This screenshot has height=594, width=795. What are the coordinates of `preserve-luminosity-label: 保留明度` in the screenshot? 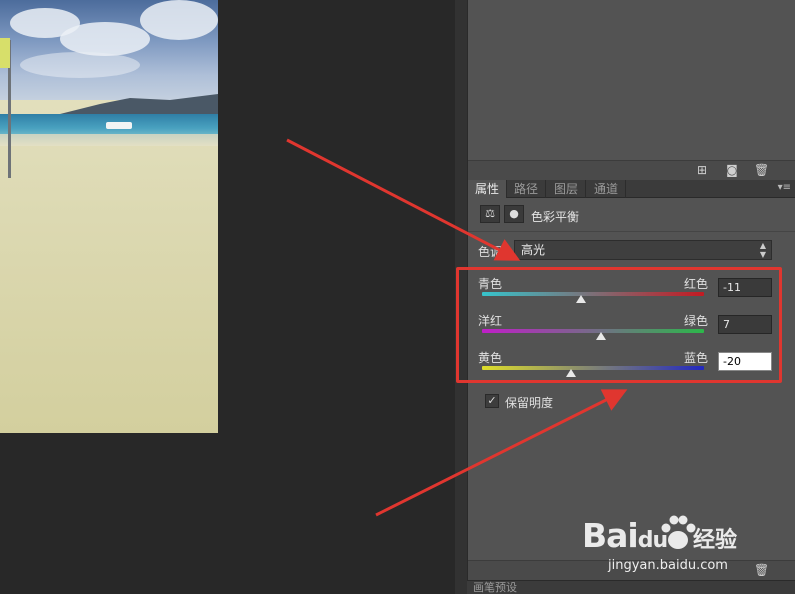 It's located at (529, 403).